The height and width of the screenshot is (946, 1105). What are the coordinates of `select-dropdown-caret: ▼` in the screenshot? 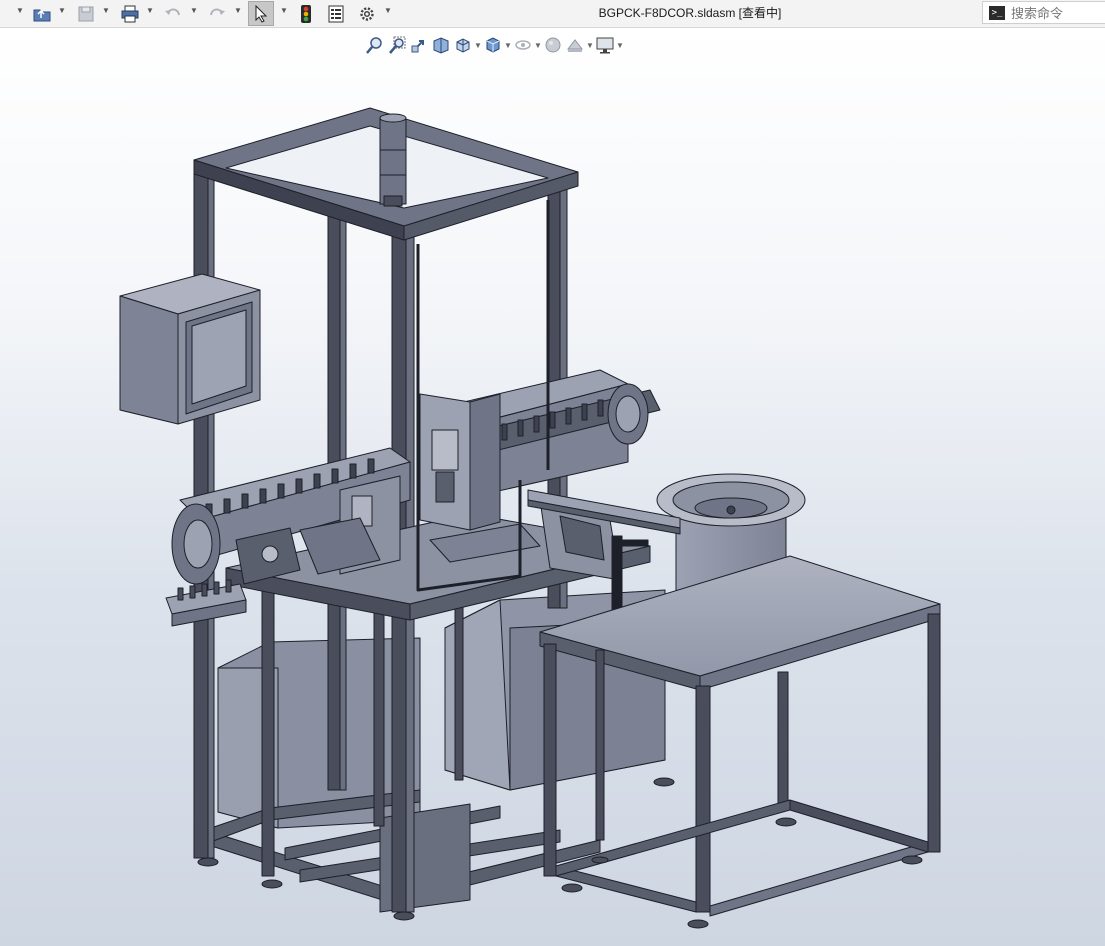 It's located at (284, 11).